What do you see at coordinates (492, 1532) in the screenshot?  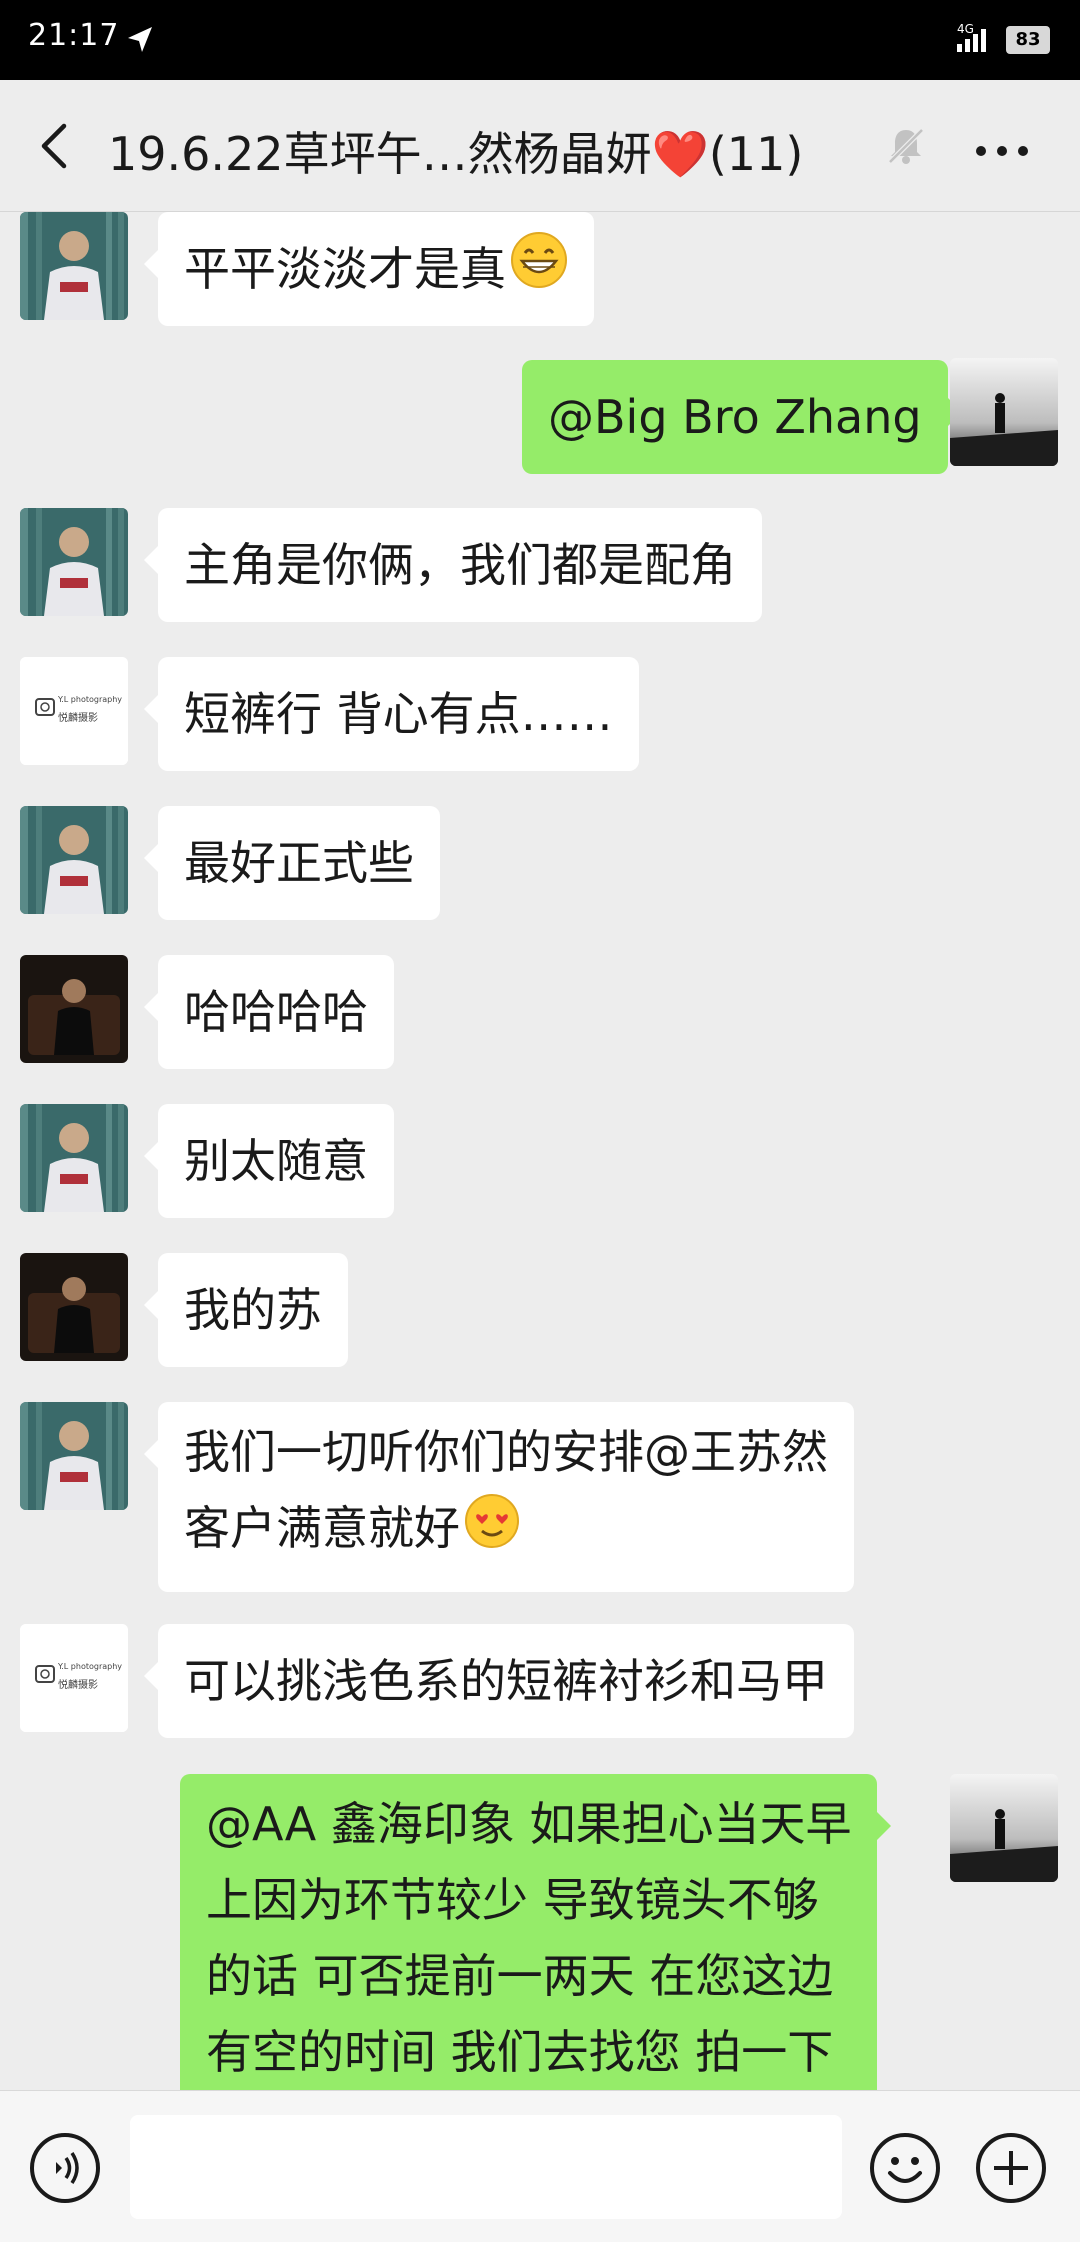 I see `heart-eyes-emoji-icon` at bounding box center [492, 1532].